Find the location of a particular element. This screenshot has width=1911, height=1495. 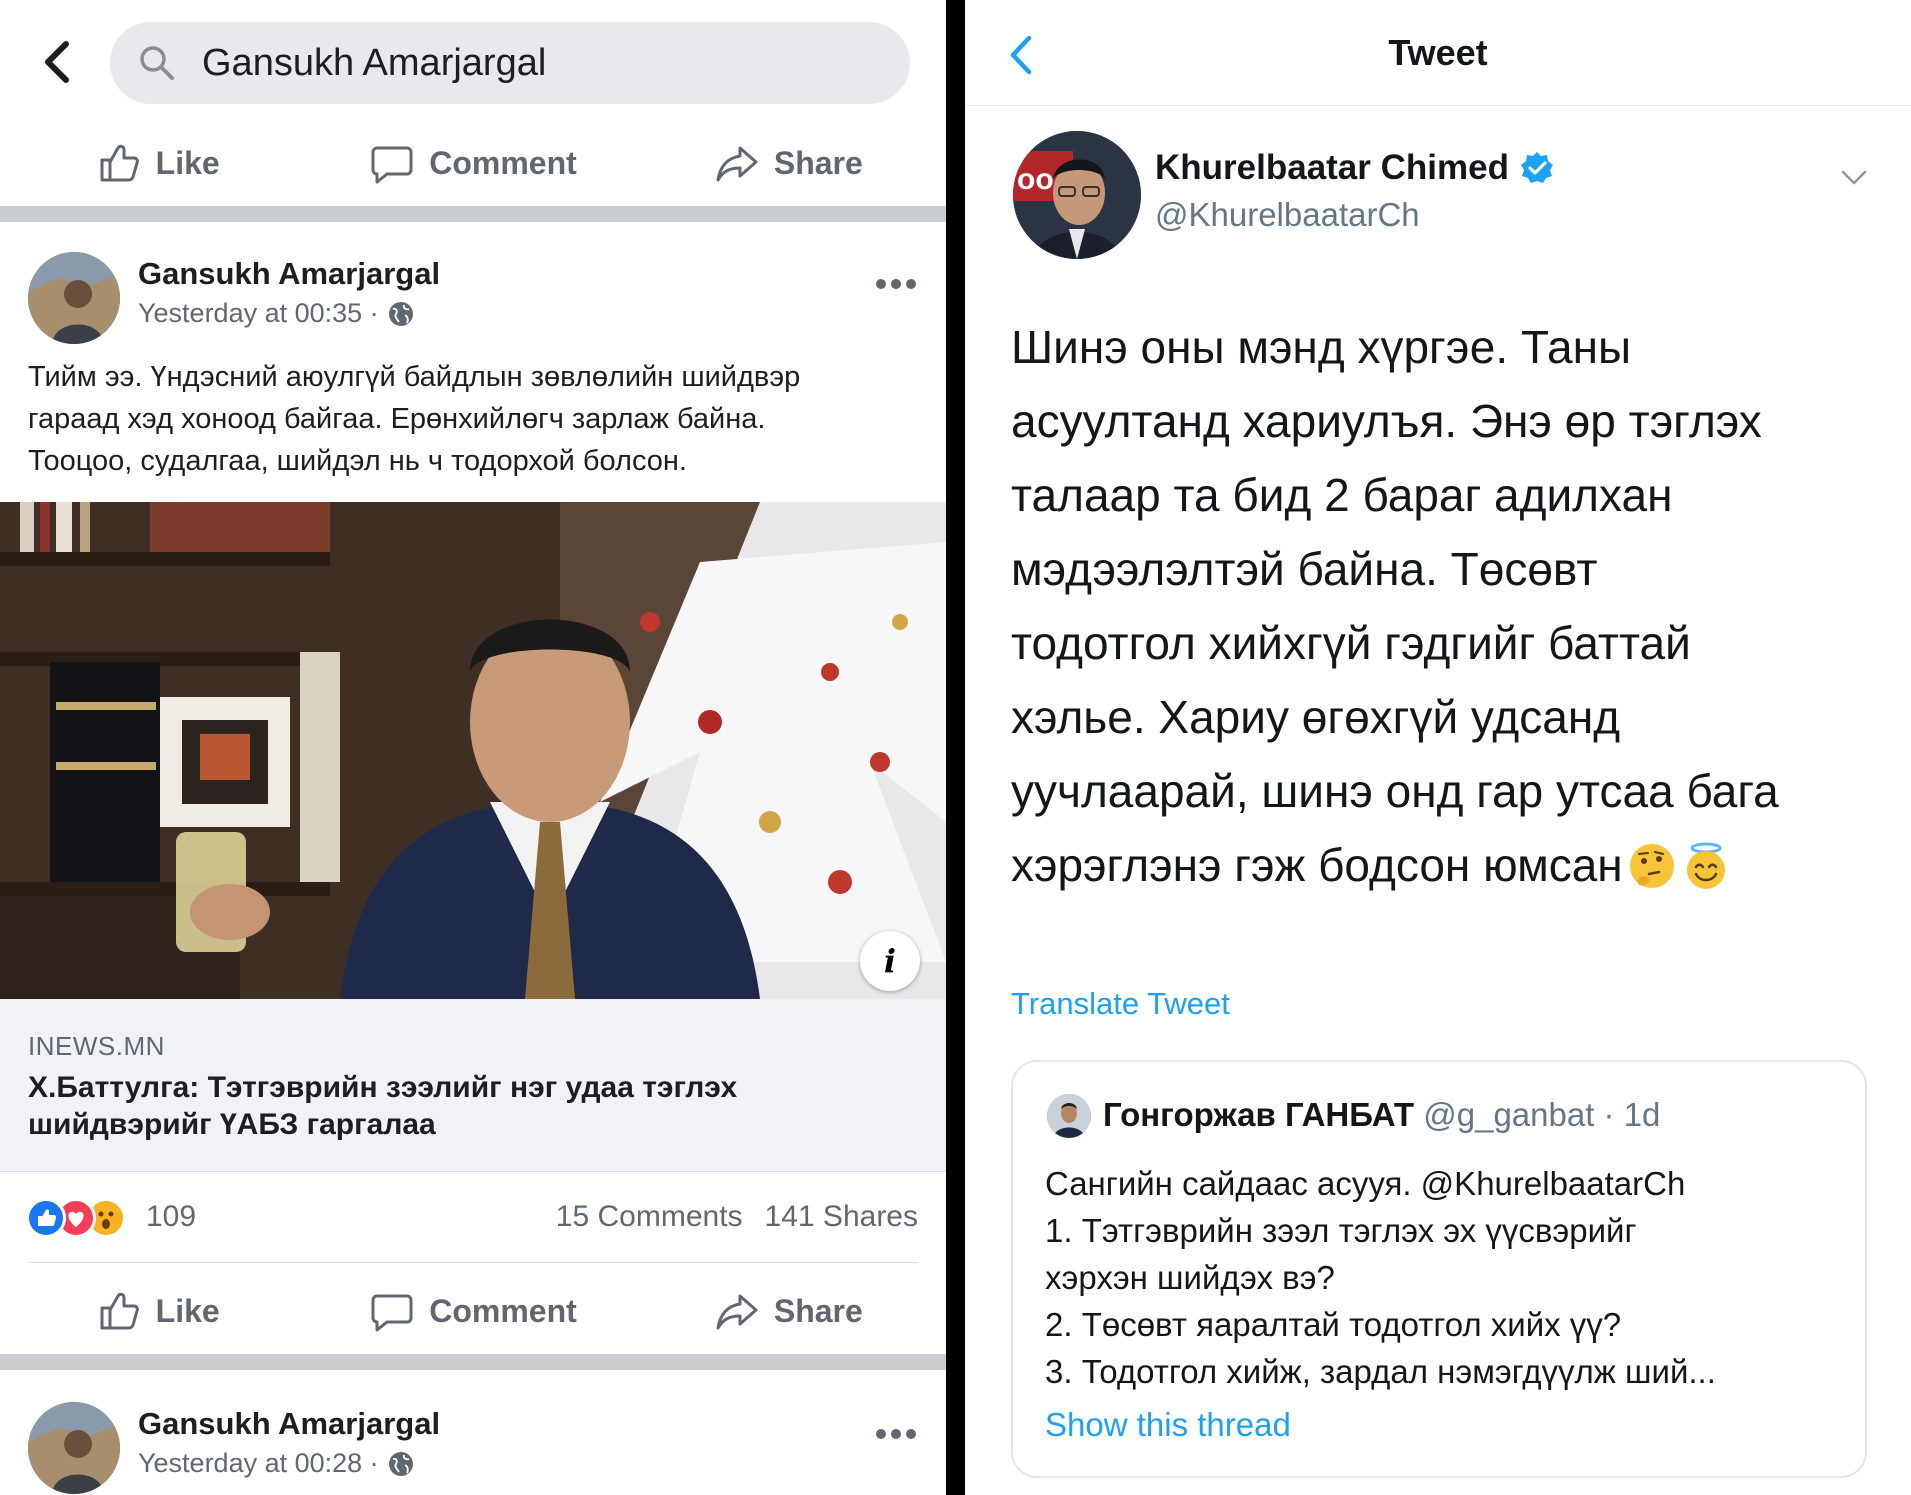

quoted-text-line: хэрхэн шийдэх вэ? is located at coordinates (1190, 1277).